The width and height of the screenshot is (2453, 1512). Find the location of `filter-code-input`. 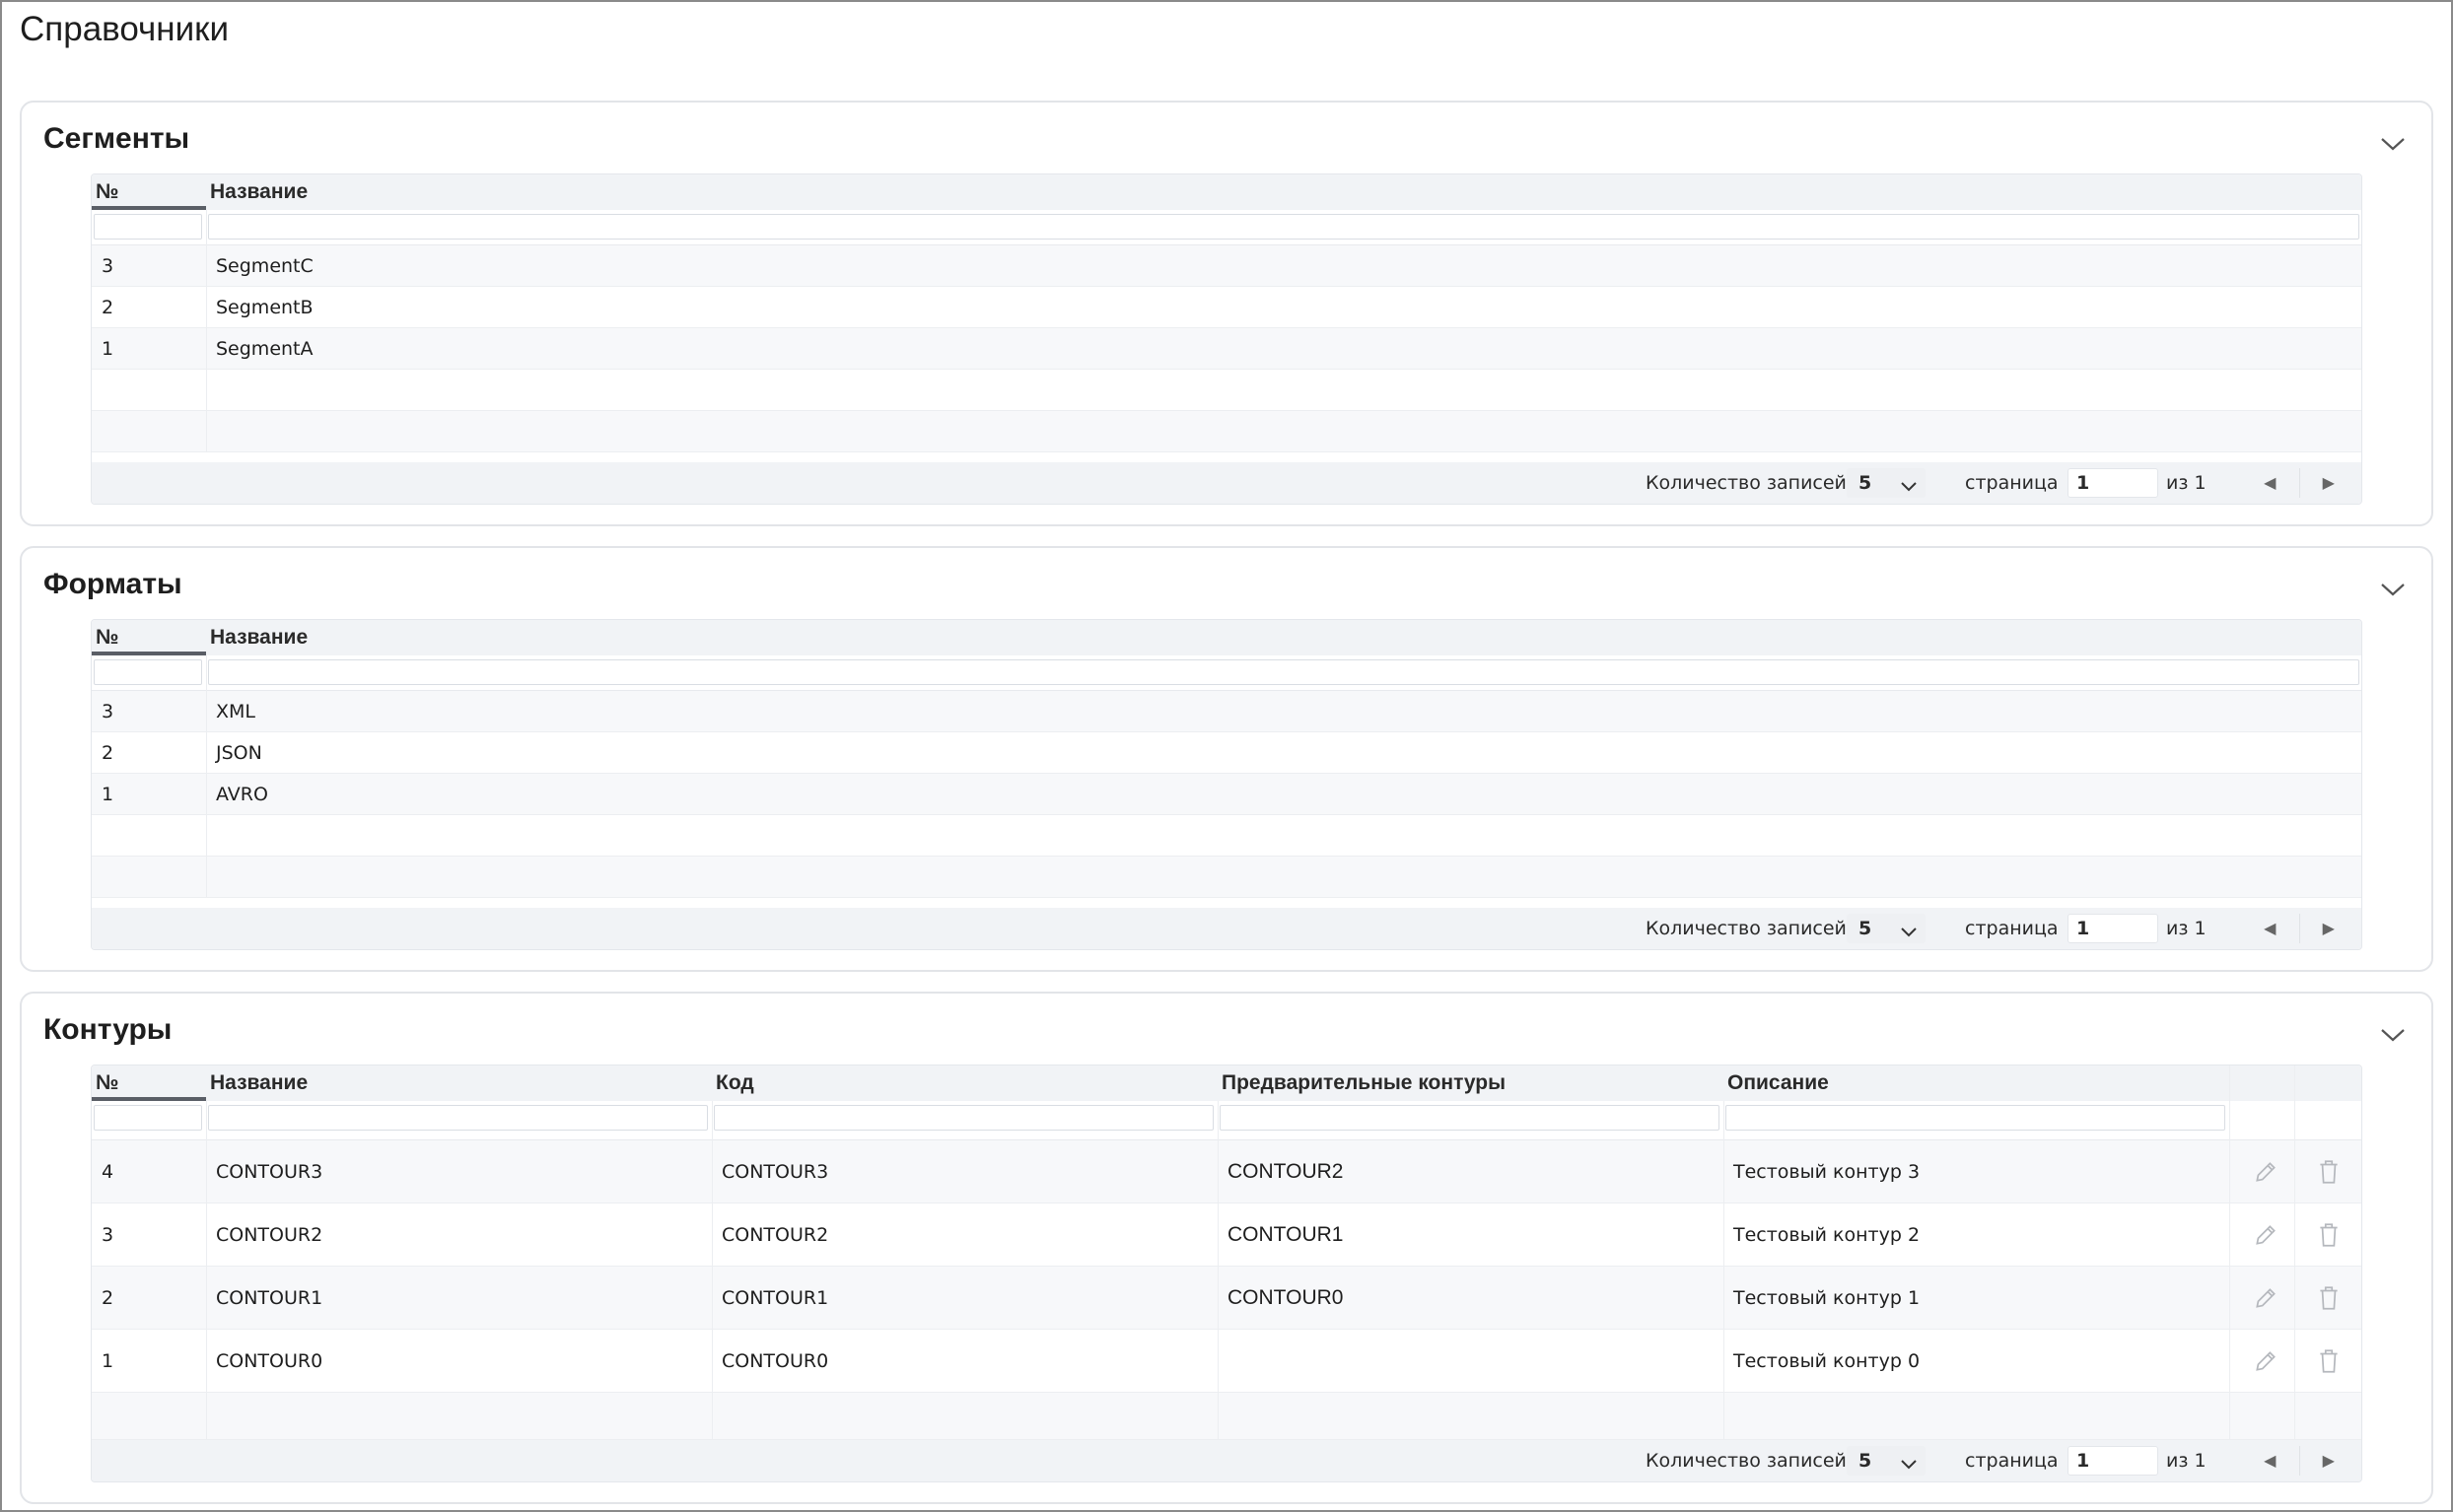

filter-code-input is located at coordinates (964, 1118).